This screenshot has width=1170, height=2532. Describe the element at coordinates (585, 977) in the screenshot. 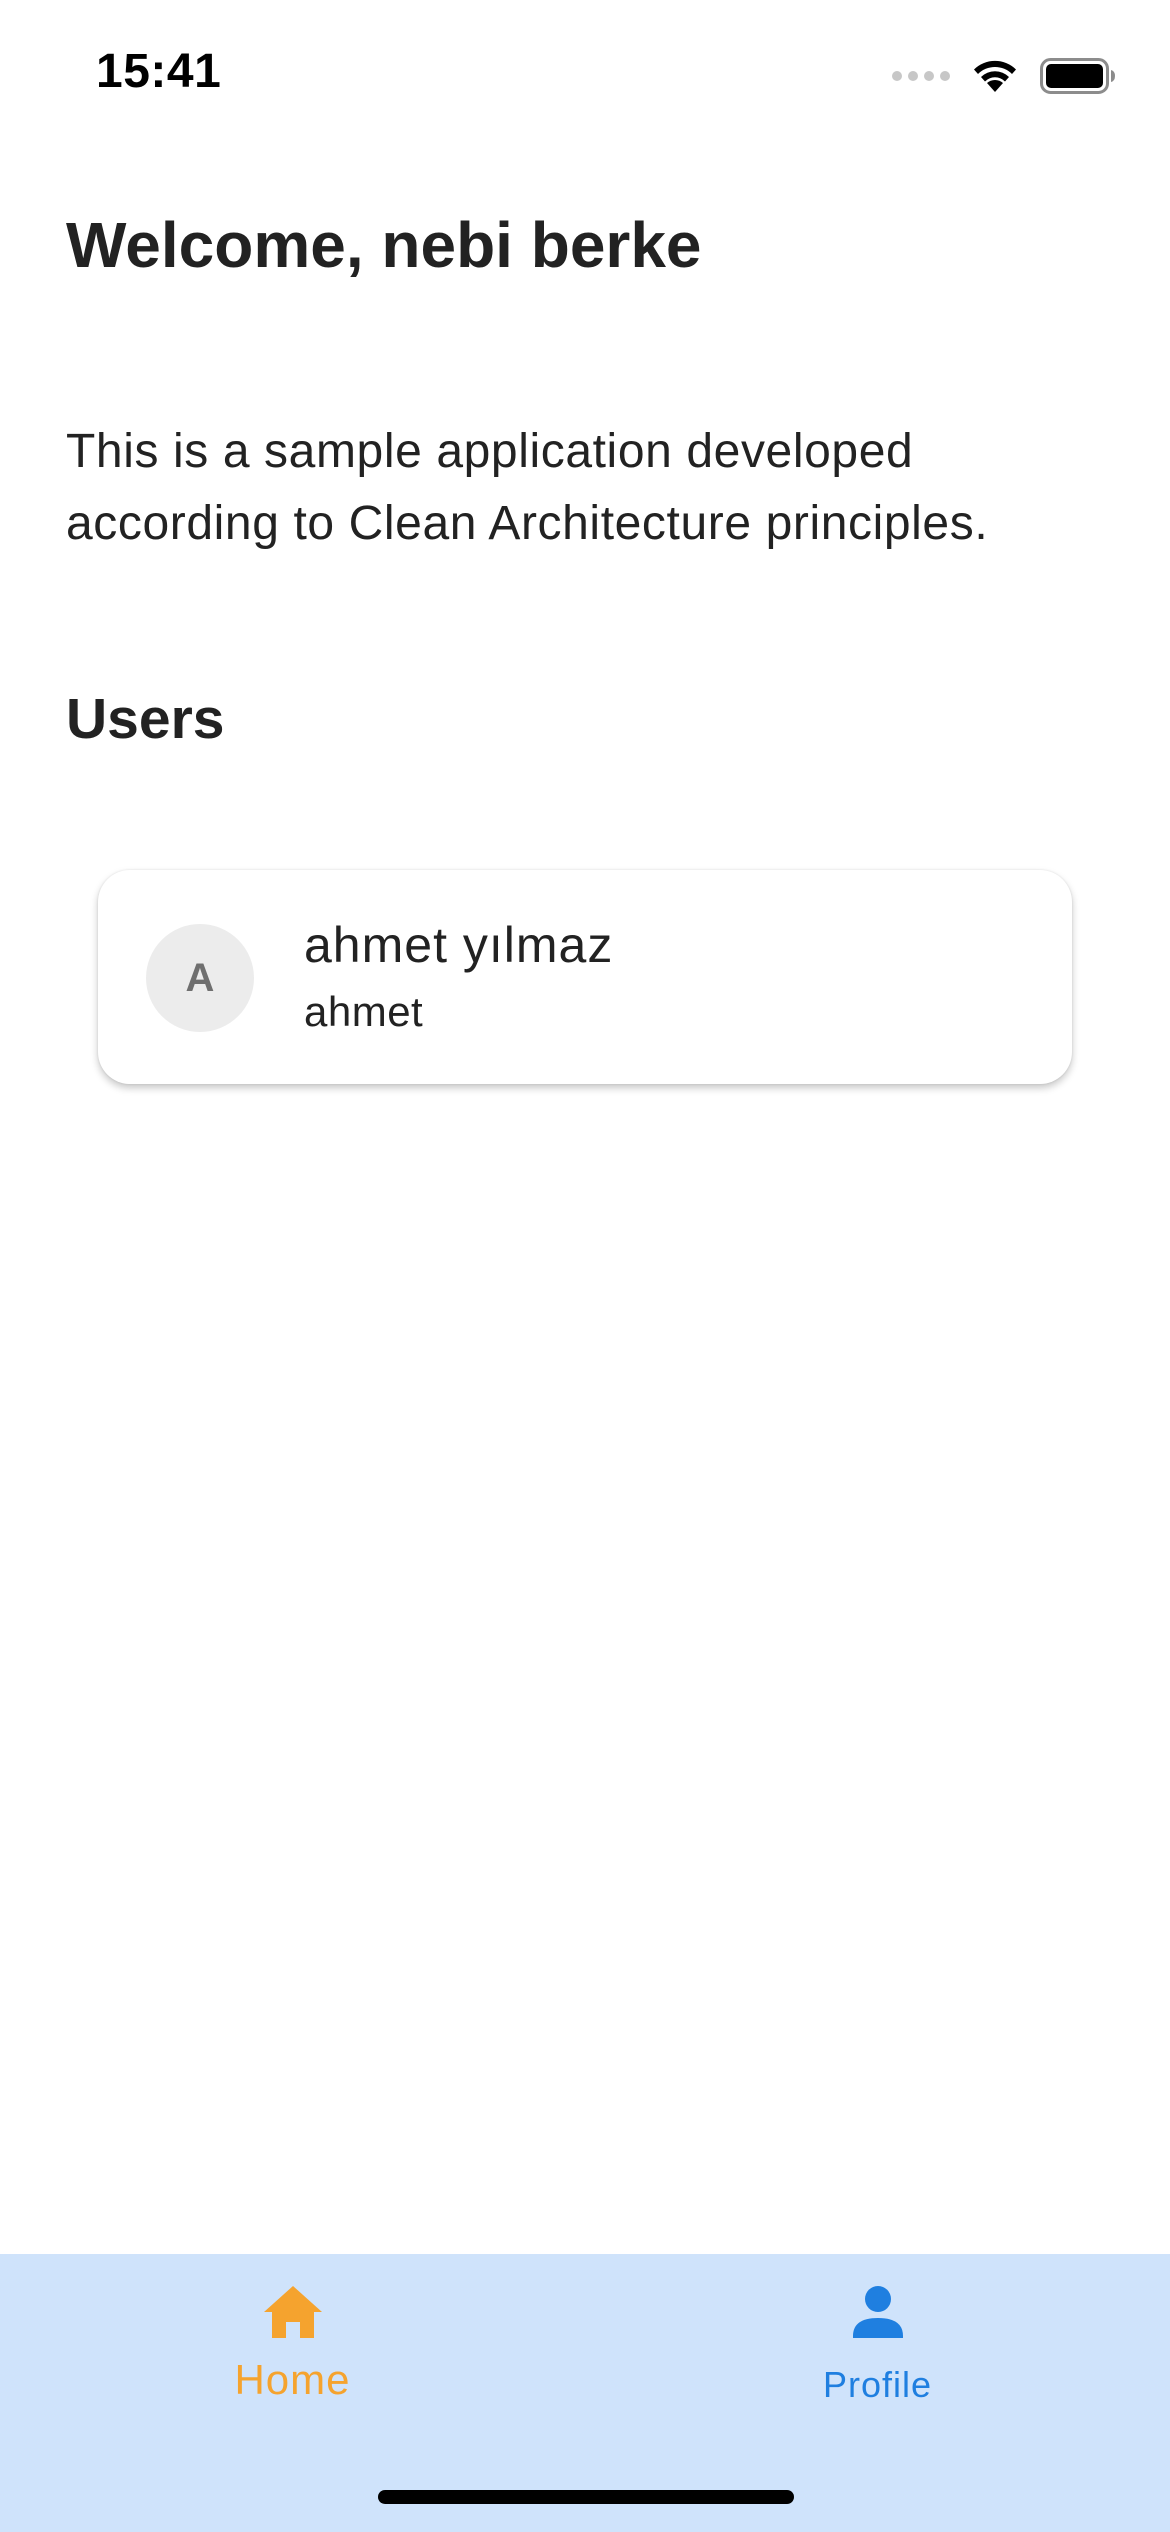

I see `user-card: A ahmet yılmaz ahmet` at that location.